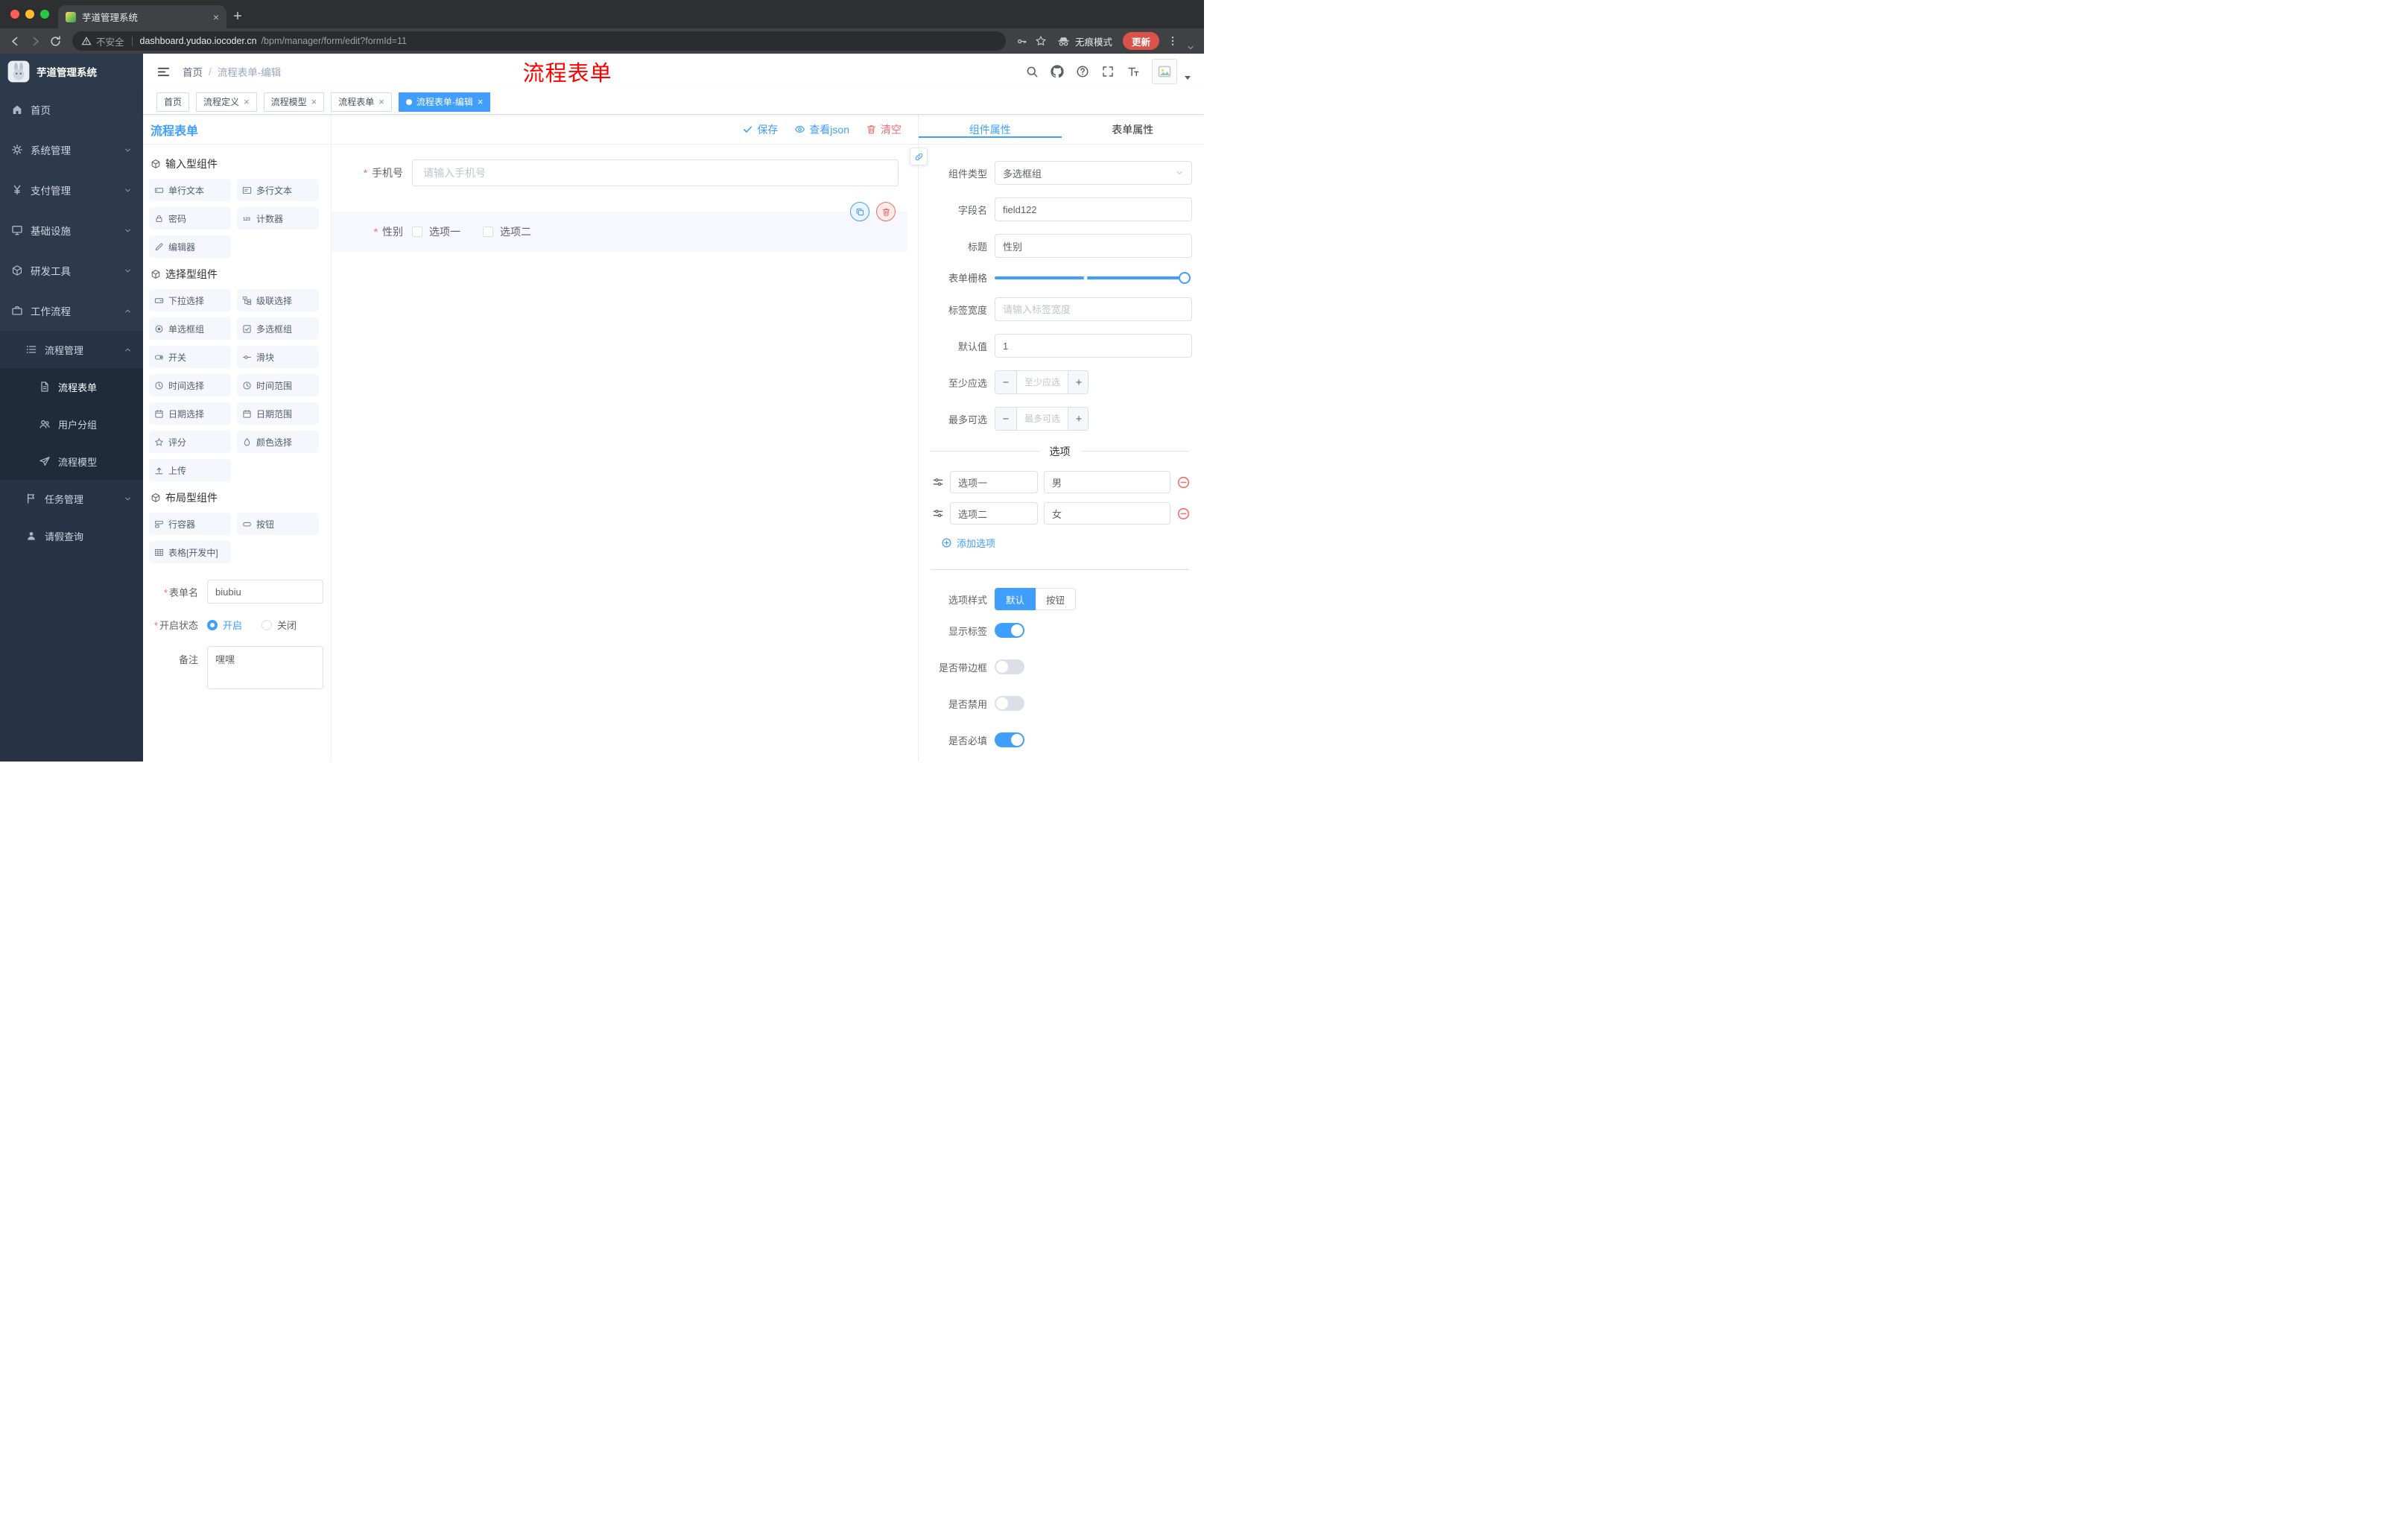 This screenshot has width=2408, height=1523. Describe the element at coordinates (625, 454) in the screenshot. I see `form-canvas: * 手机号 * 性别 选项一 选项二` at that location.